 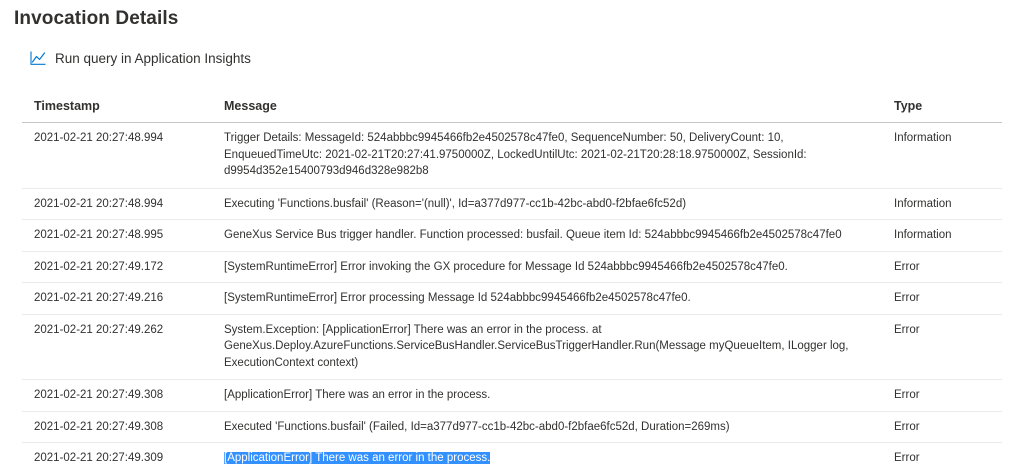 I want to click on column-header-timestamp: Timestamp, so click(x=117, y=106).